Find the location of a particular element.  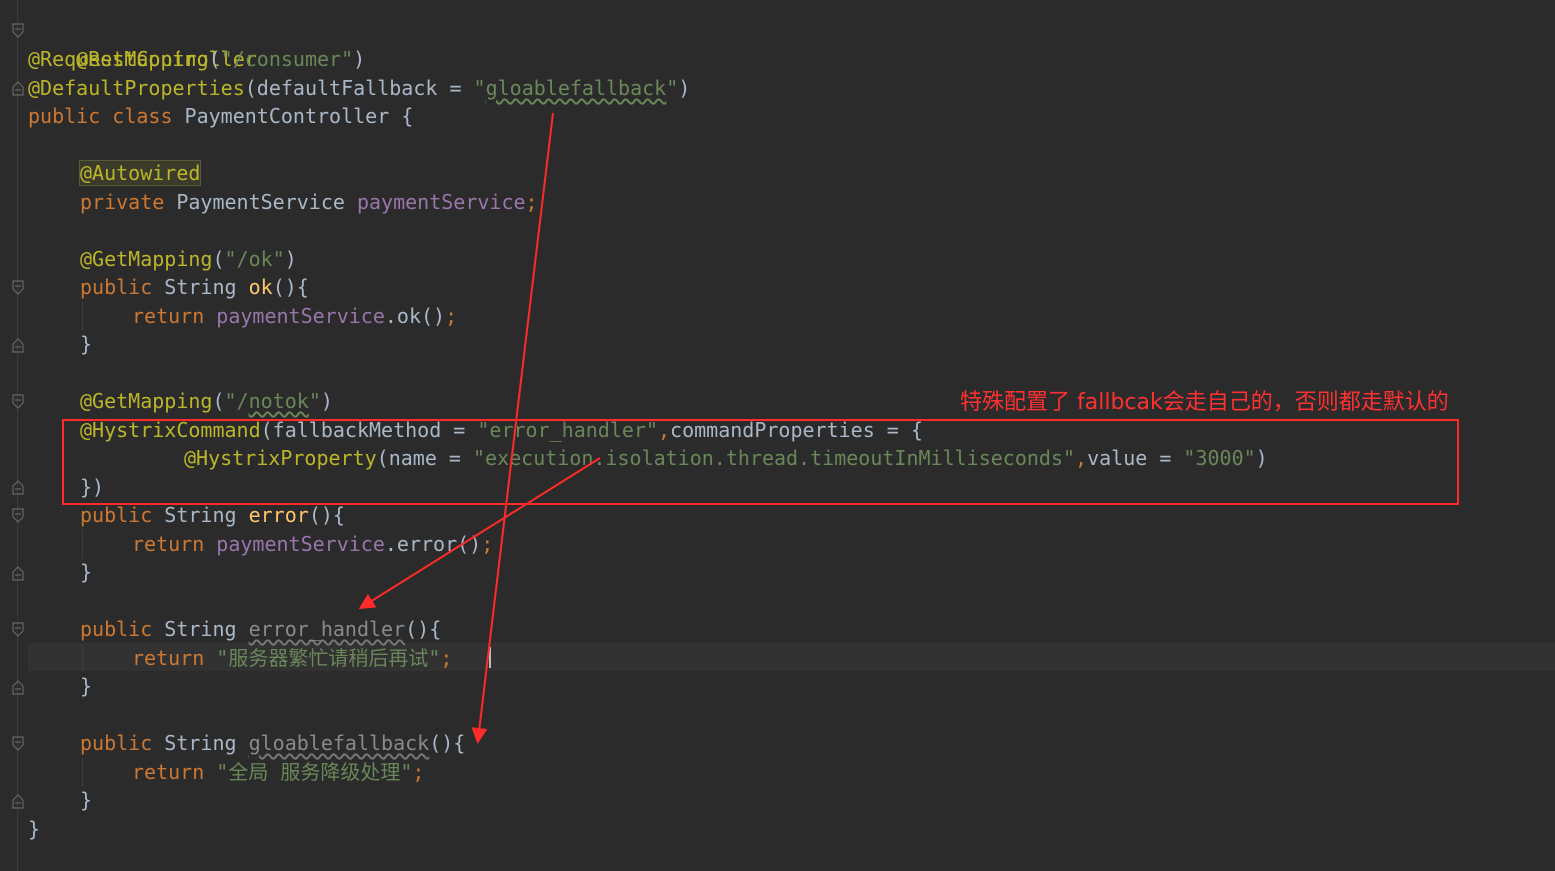

markup-arrows is located at coordinates (479, 428).